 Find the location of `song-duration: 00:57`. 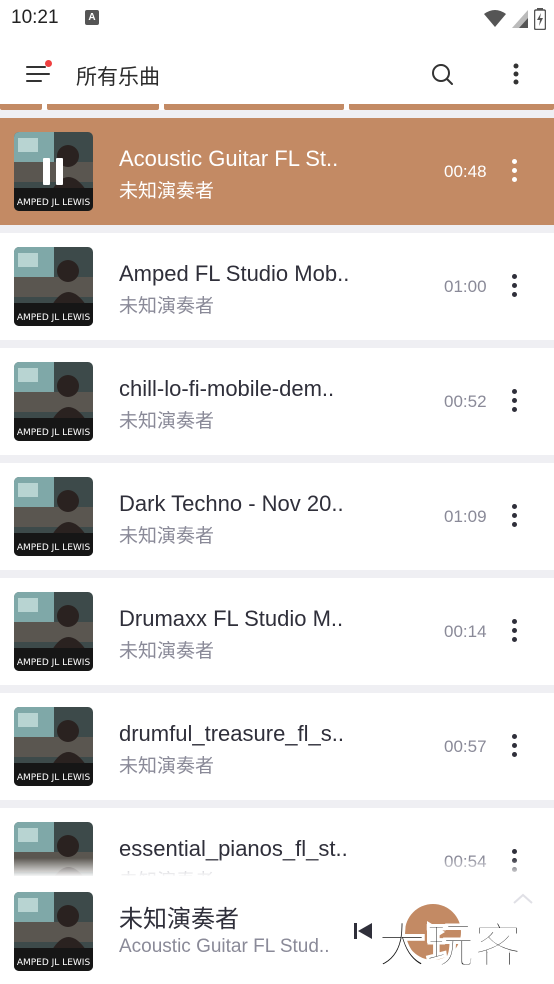

song-duration: 00:57 is located at coordinates (465, 746).